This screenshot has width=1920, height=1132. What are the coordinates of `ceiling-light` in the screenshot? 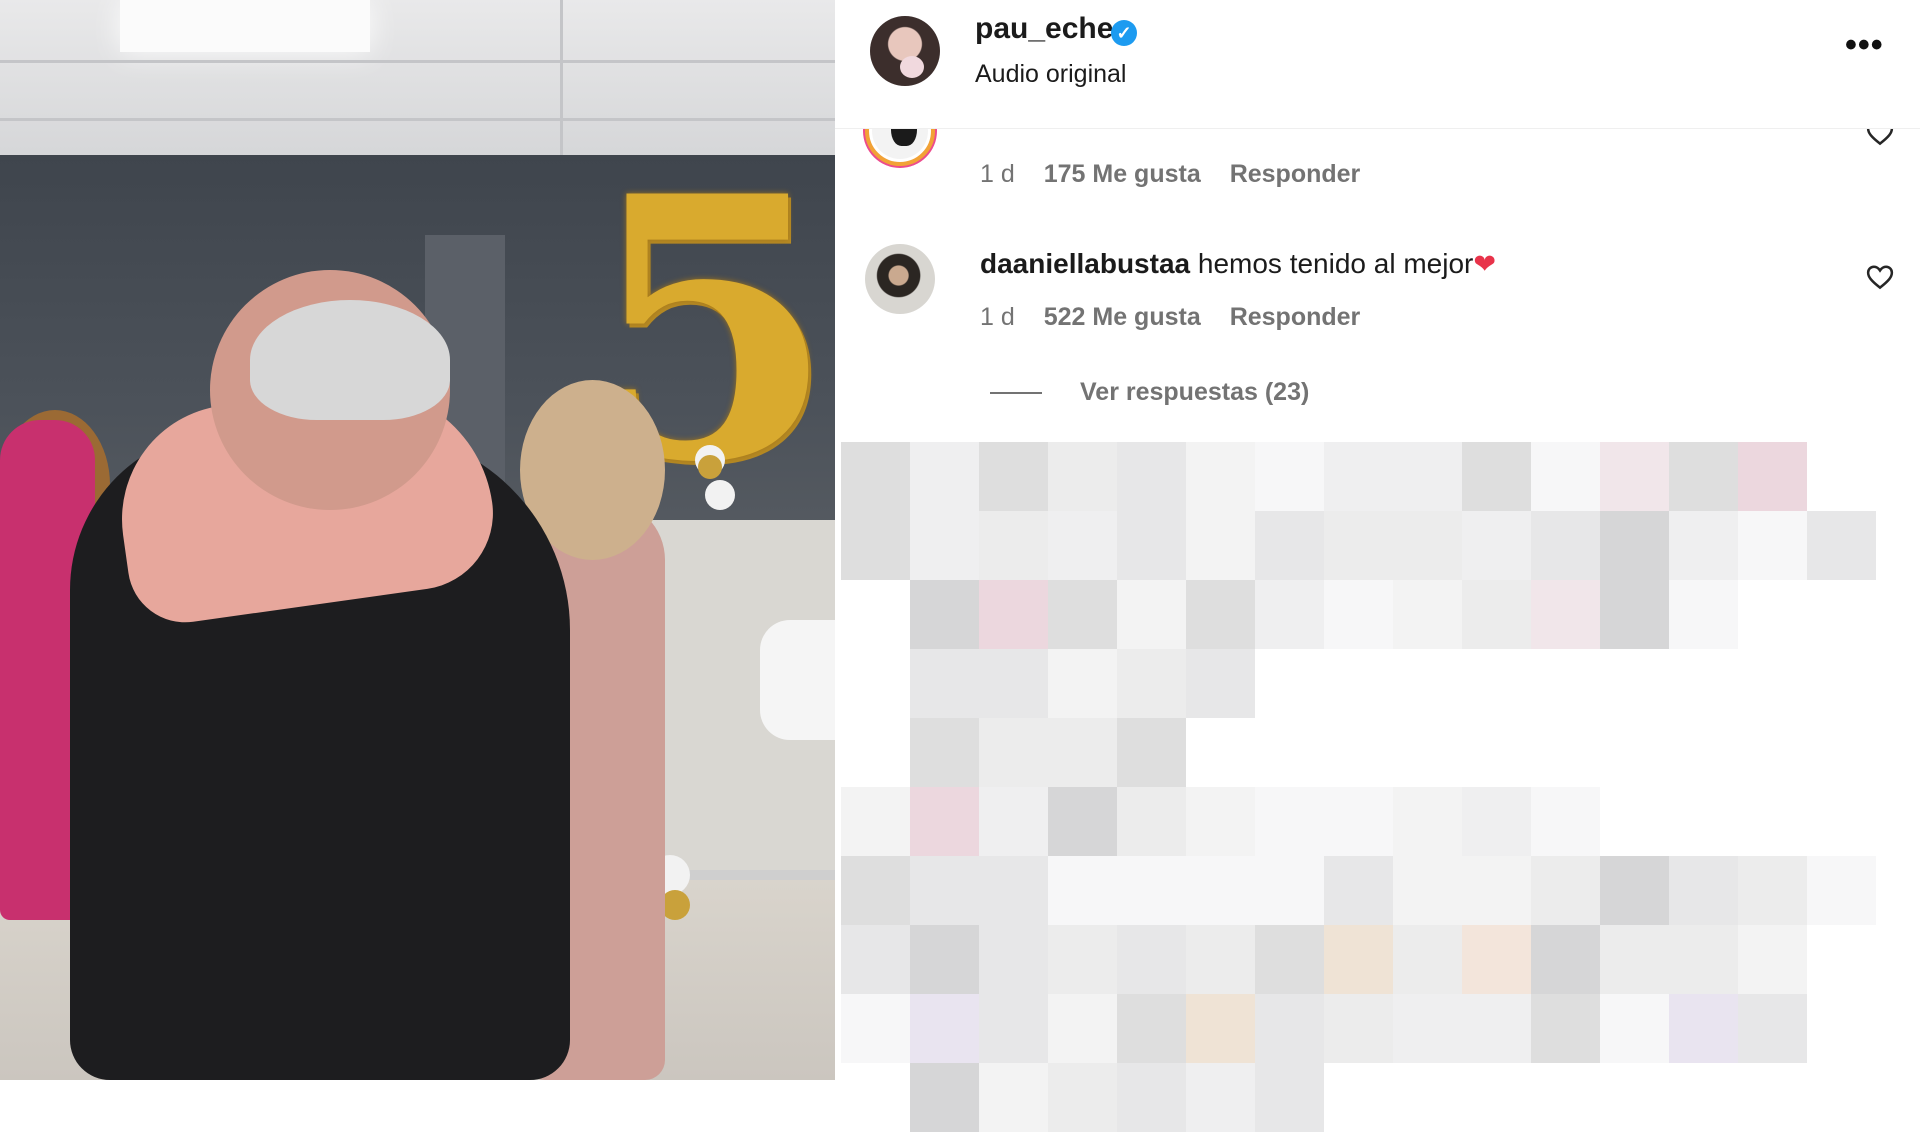 It's located at (245, 26).